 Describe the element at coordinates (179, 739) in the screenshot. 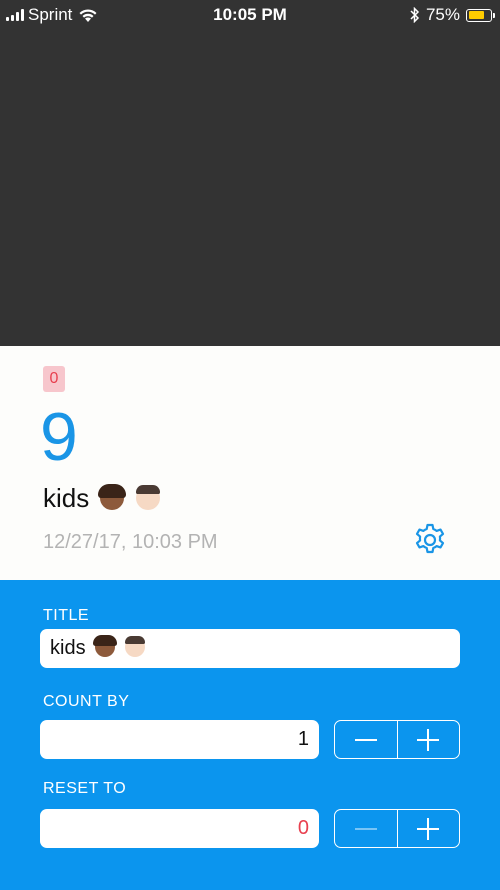

I see `count-by-field: 1` at that location.